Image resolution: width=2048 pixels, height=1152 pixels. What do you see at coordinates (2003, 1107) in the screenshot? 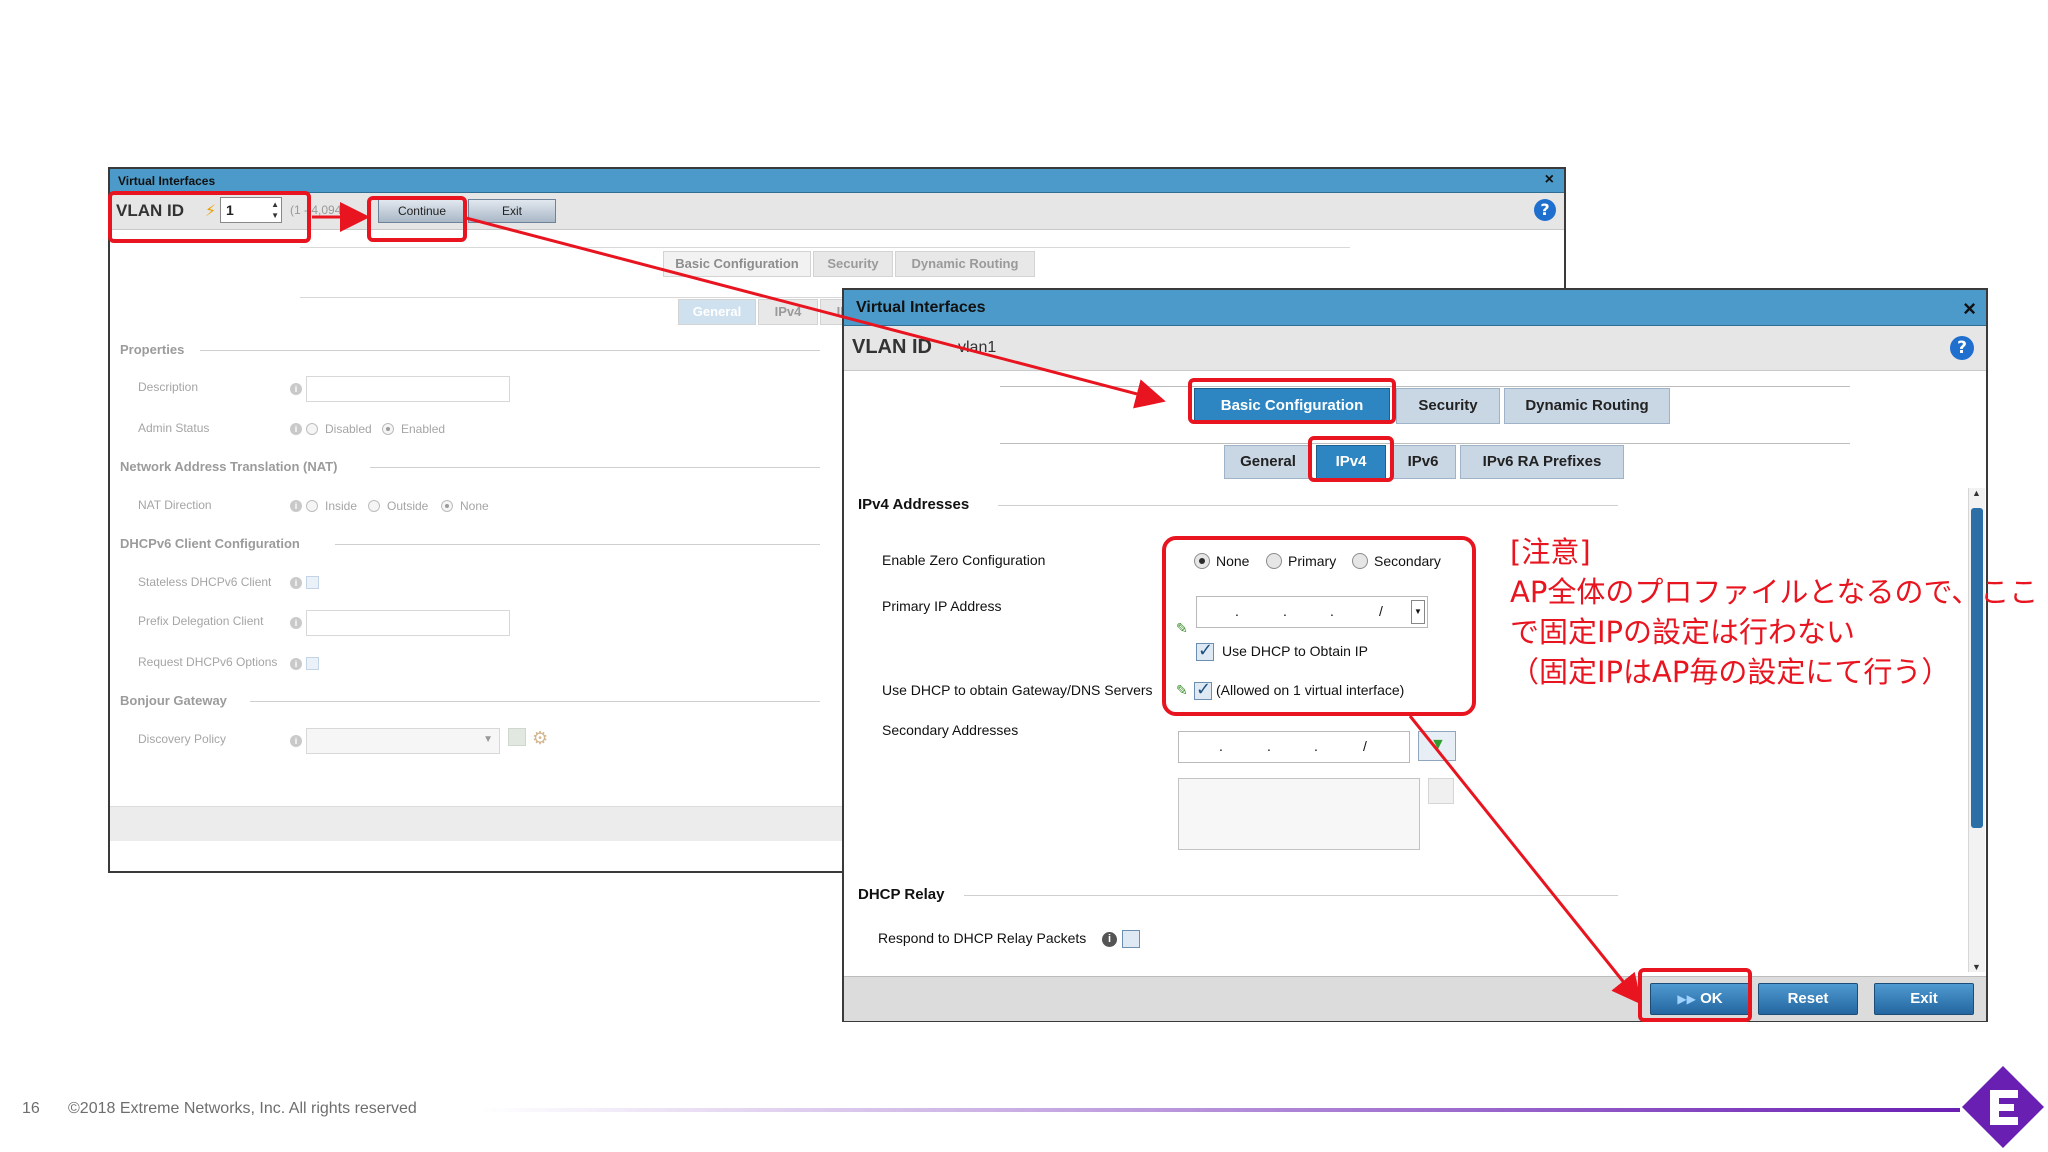
I see `extreme-logo-icon` at bounding box center [2003, 1107].